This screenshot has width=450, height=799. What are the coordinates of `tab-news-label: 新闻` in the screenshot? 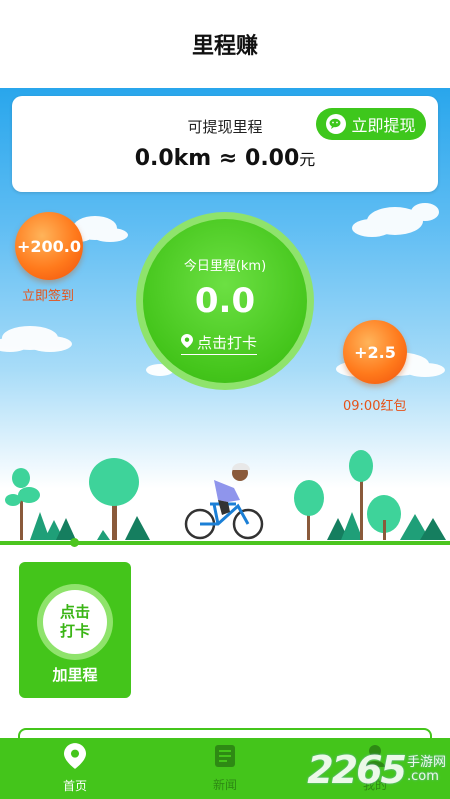 It's located at (224, 785).